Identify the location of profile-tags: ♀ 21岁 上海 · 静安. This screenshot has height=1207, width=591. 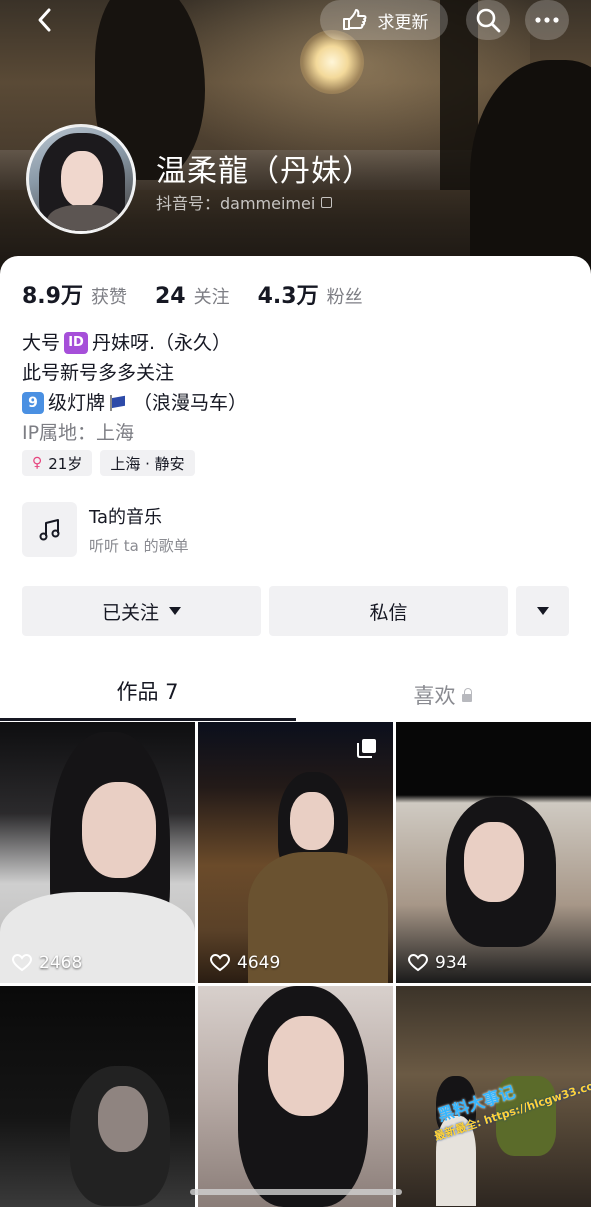
(108, 463).